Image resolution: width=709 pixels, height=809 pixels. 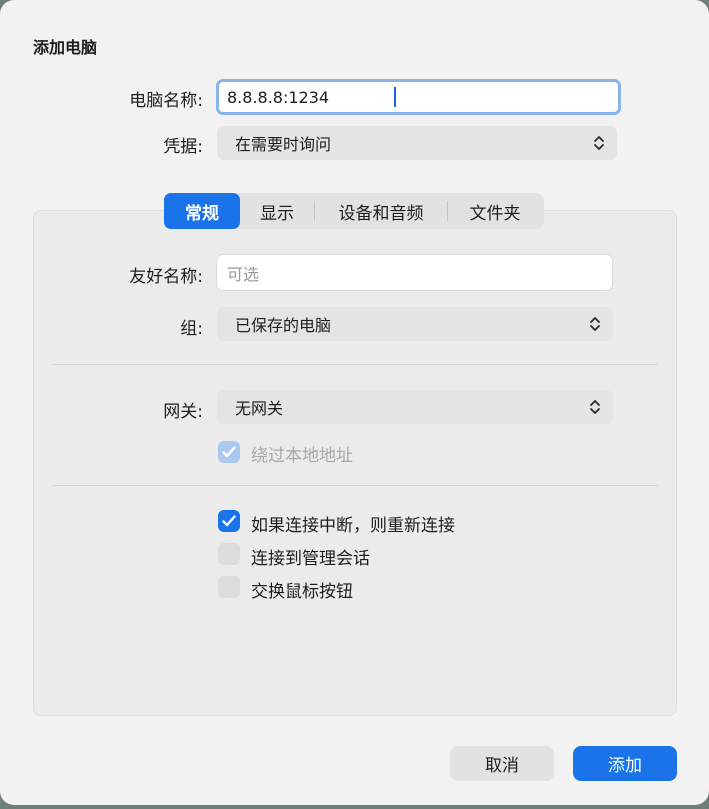 I want to click on credentials-label: 凭据:, so click(x=183, y=147).